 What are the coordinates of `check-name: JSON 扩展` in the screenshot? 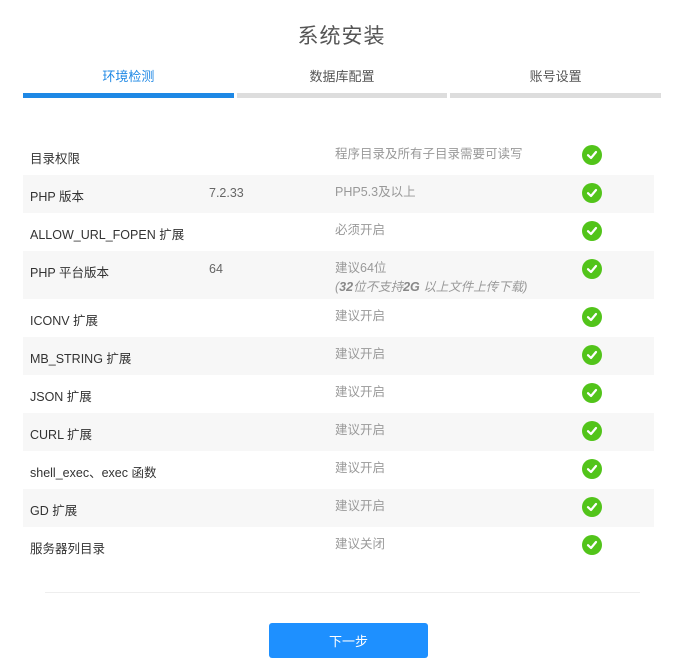 It's located at (61, 397).